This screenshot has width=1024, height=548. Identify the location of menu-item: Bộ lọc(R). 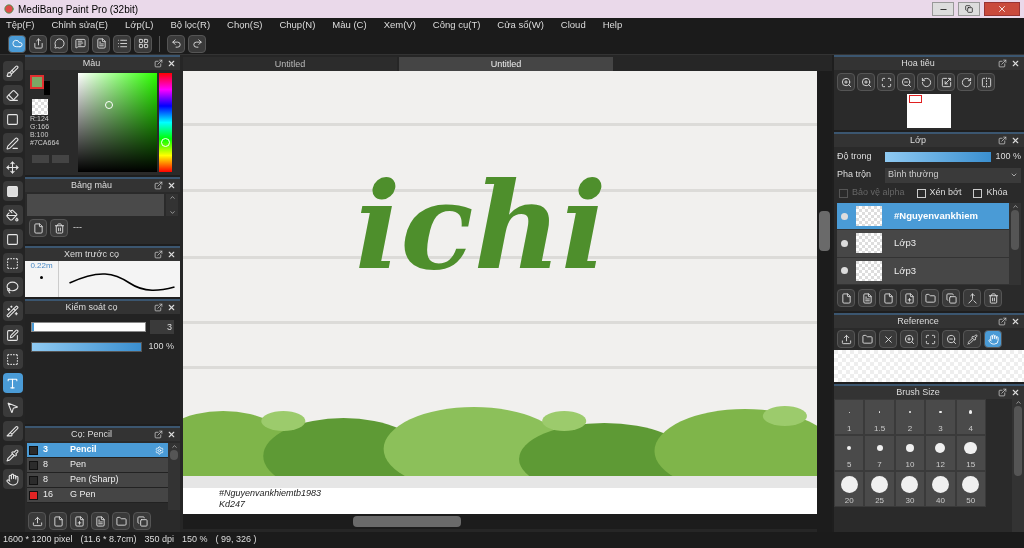
(190, 25).